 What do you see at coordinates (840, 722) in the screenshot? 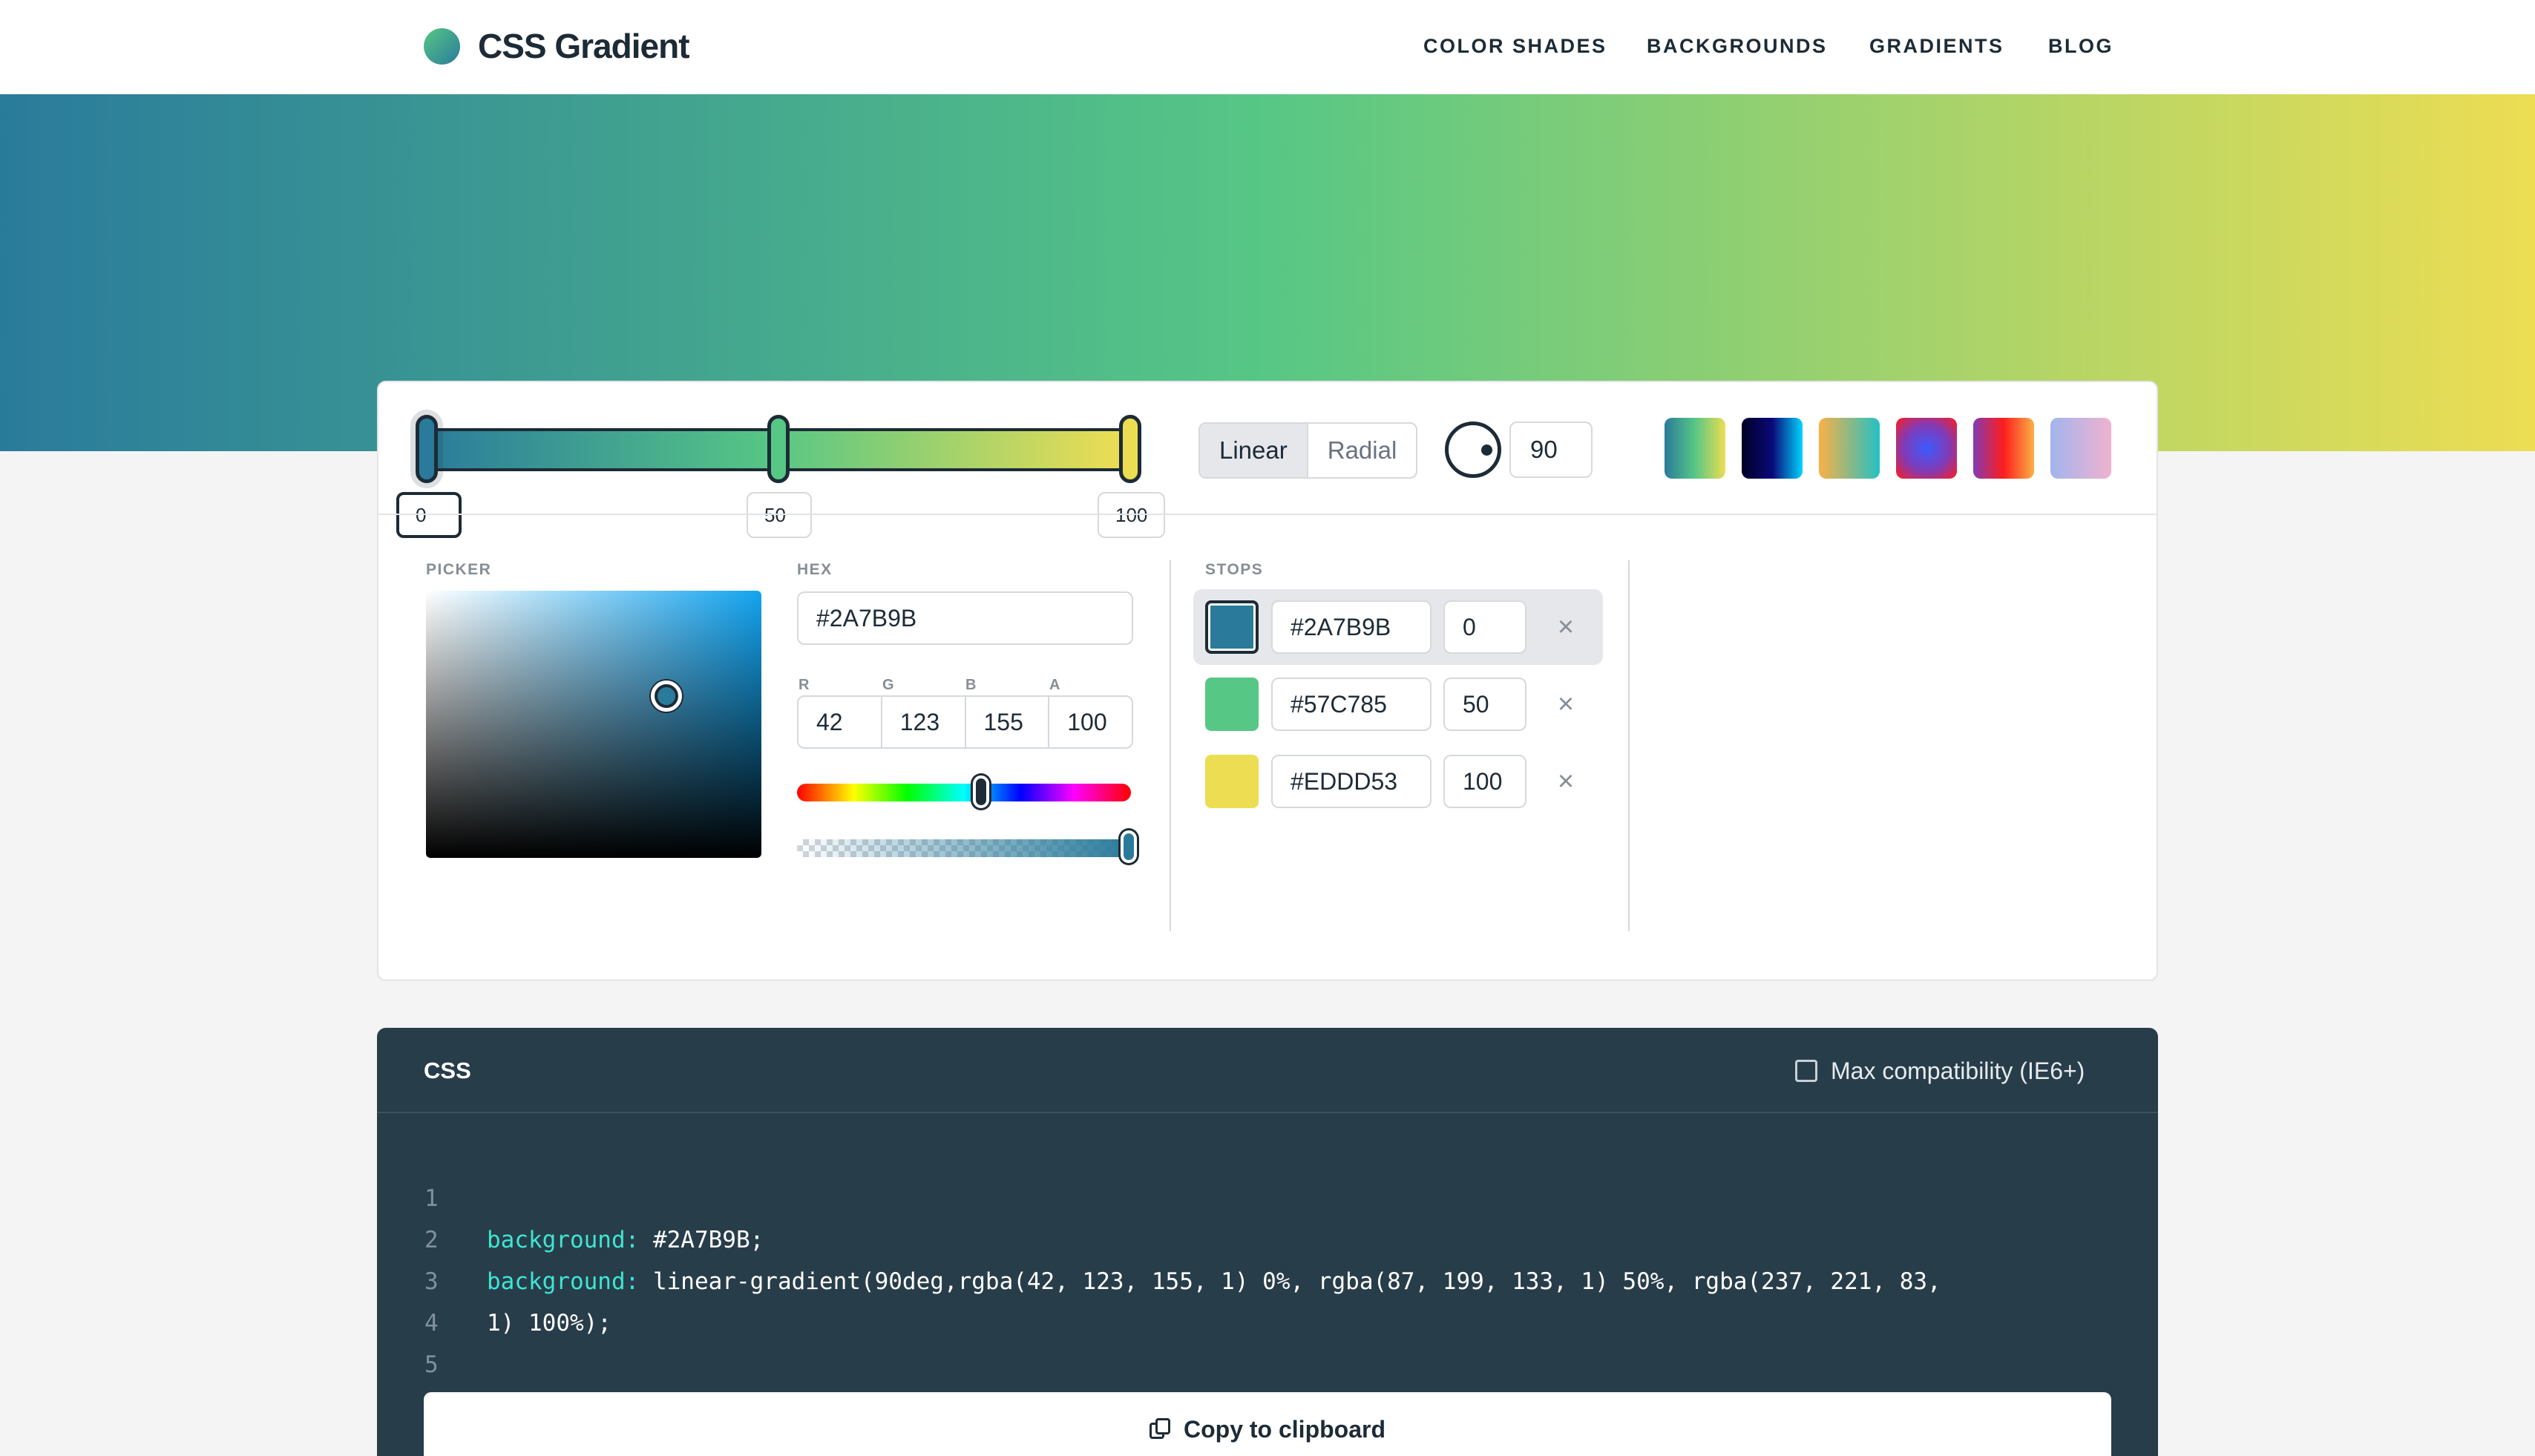
I see `r-input: 42` at bounding box center [840, 722].